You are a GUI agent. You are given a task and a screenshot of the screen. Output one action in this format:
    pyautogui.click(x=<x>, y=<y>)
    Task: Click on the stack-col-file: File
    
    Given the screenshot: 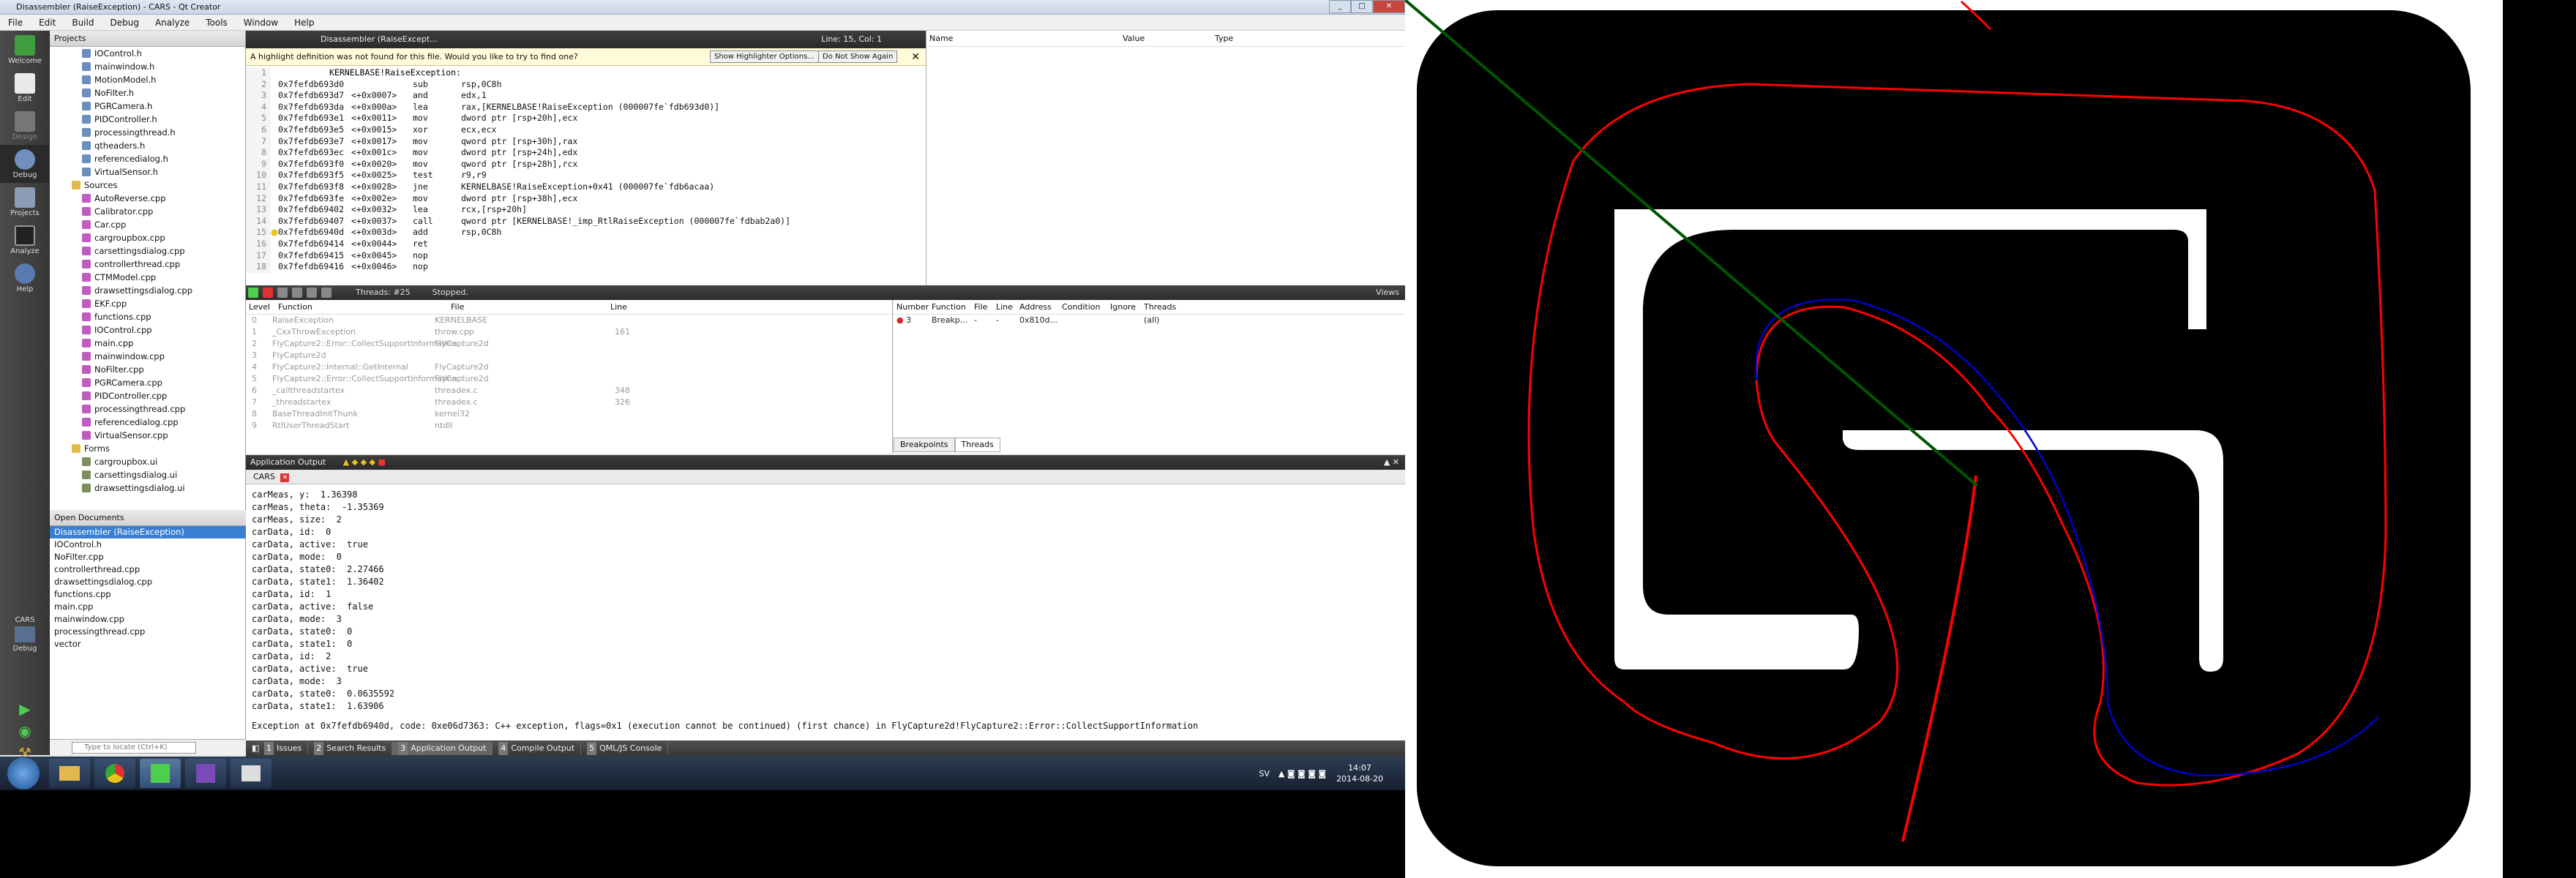 What is the action you would take?
    pyautogui.click(x=420, y=307)
    